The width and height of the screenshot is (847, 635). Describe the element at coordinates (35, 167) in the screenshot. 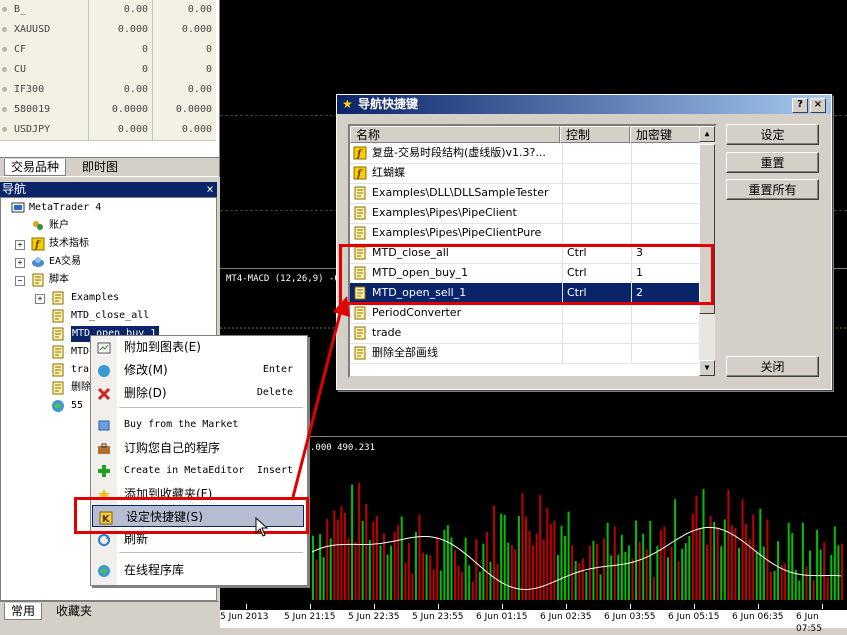

I see `tab-symbols: 交易品种` at that location.